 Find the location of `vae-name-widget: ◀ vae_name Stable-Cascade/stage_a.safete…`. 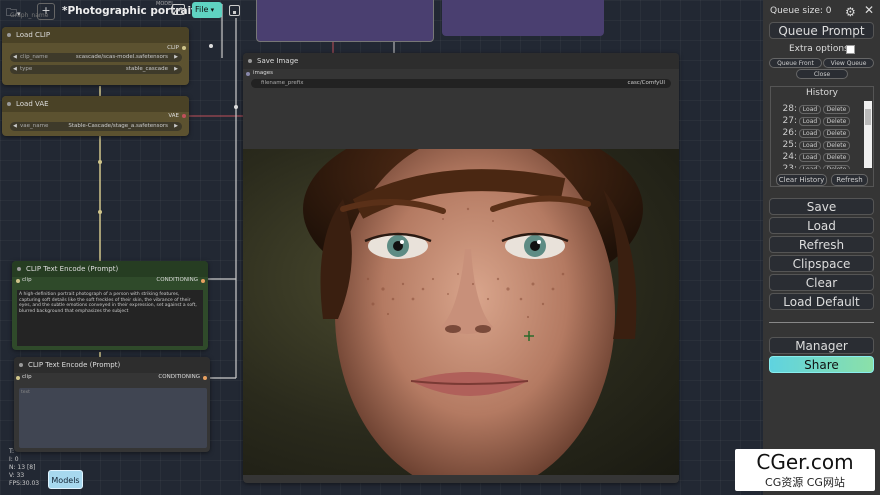

vae-name-widget: ◀ vae_name Stable-Cascade/stage_a.safete… is located at coordinates (96, 126).